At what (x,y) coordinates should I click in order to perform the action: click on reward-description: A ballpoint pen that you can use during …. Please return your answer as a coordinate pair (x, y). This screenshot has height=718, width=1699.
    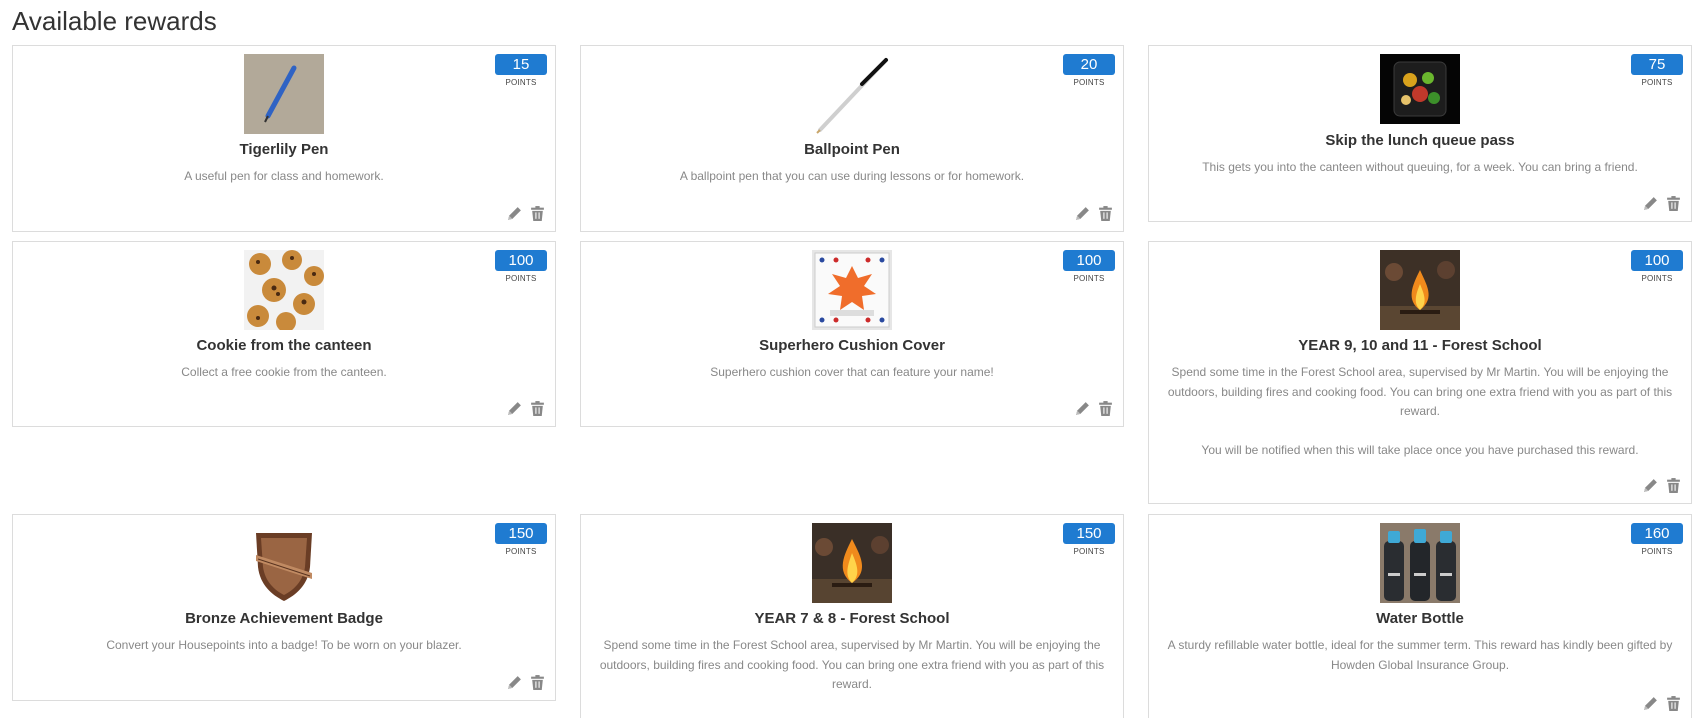
    Looking at the image, I should click on (852, 176).